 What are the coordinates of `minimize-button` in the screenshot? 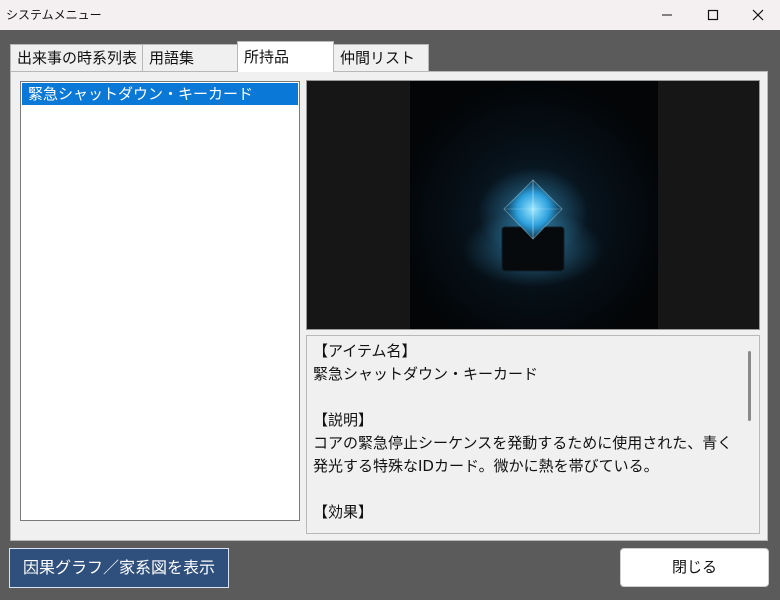 It's located at (667, 15).